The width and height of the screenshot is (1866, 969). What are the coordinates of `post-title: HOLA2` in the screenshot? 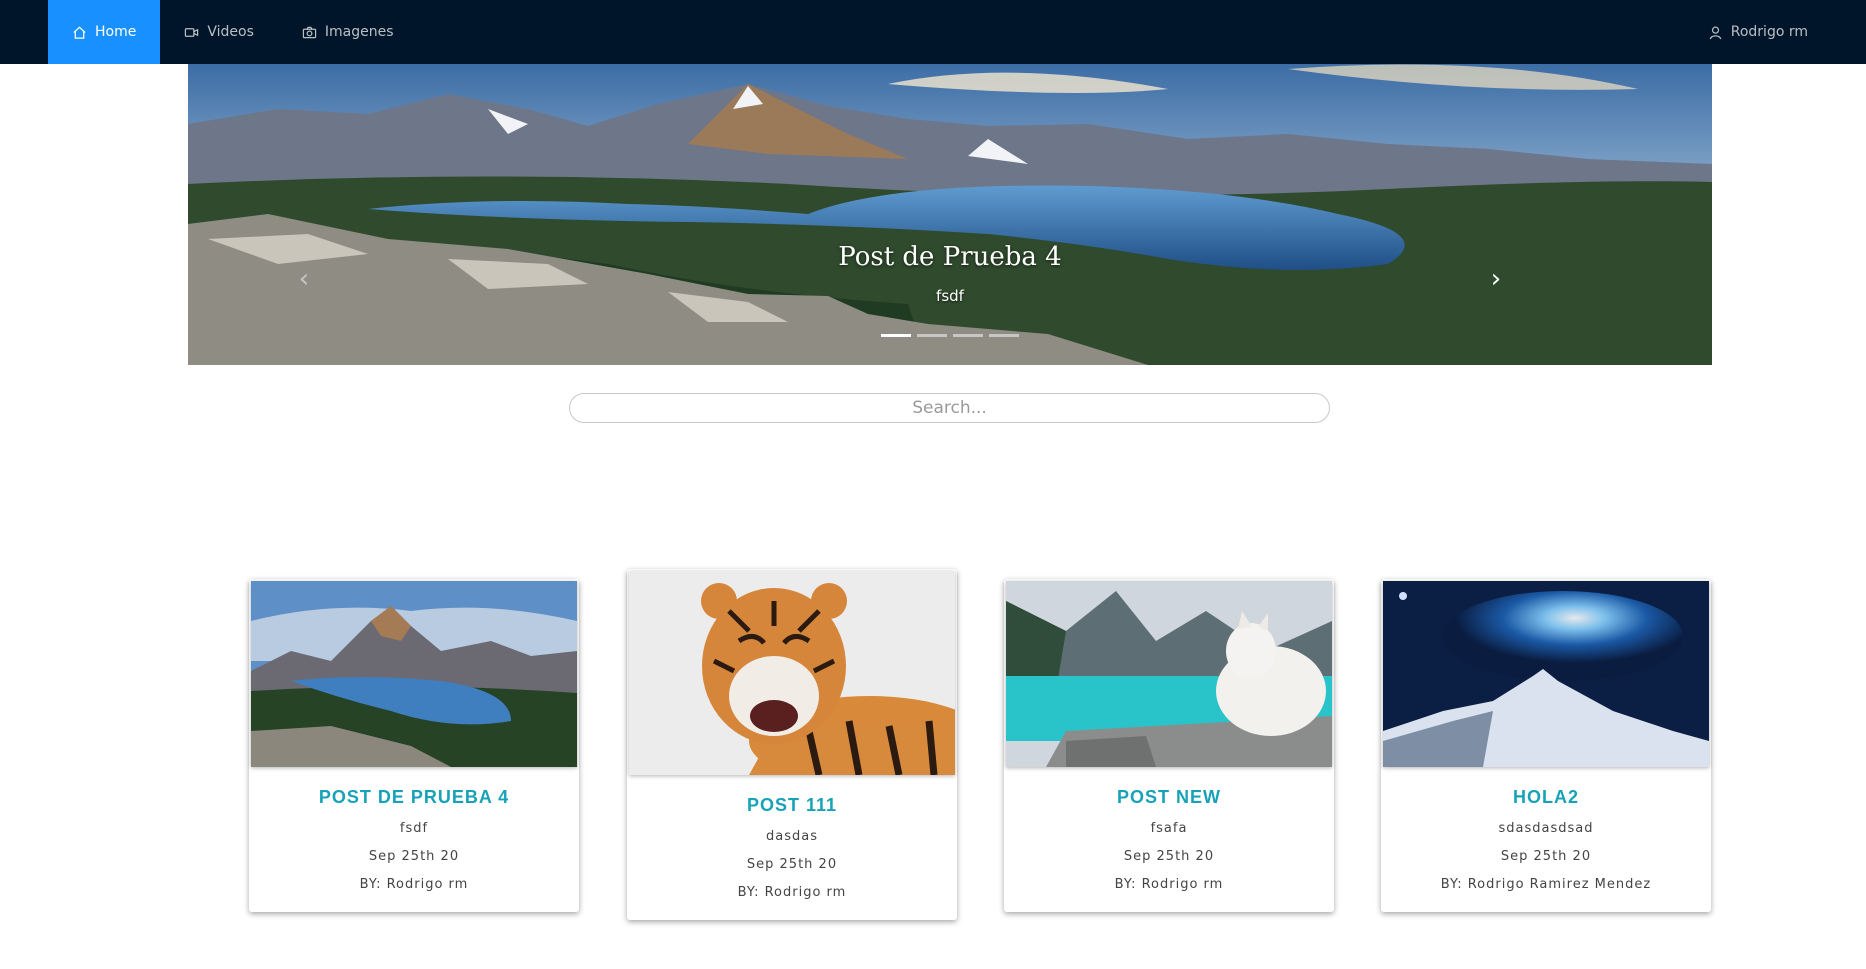 It's located at (1546, 797).